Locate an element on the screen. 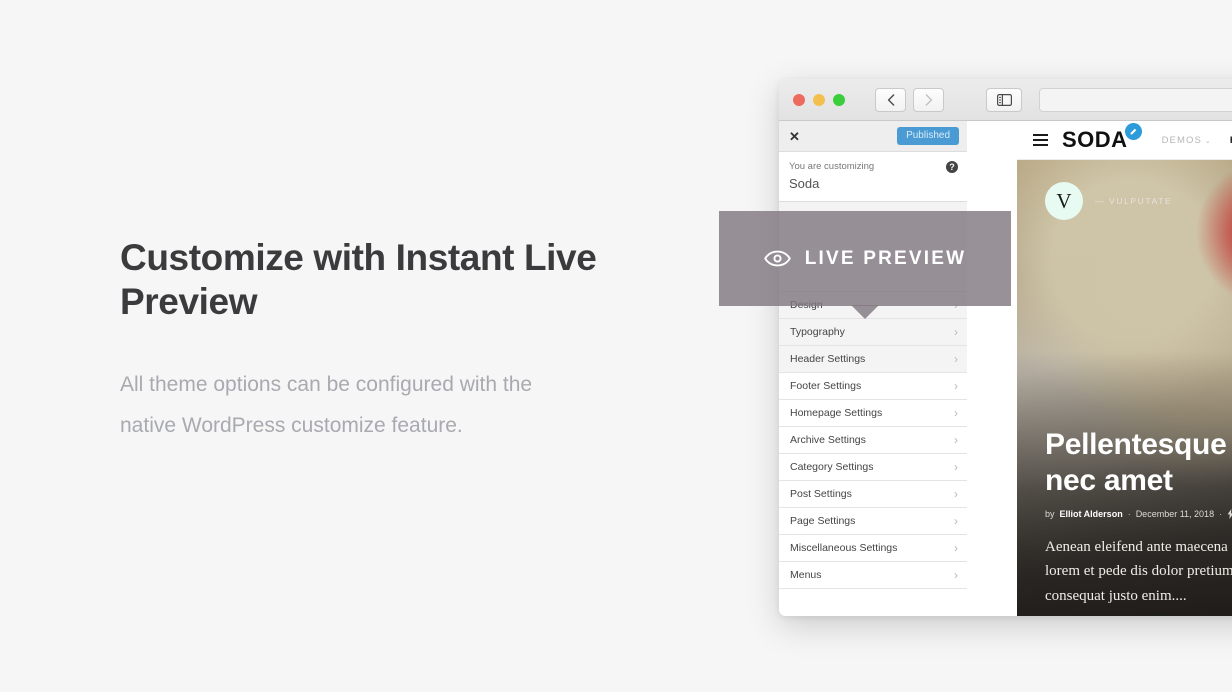 The width and height of the screenshot is (1232, 692). traffic-lights is located at coordinates (819, 99).